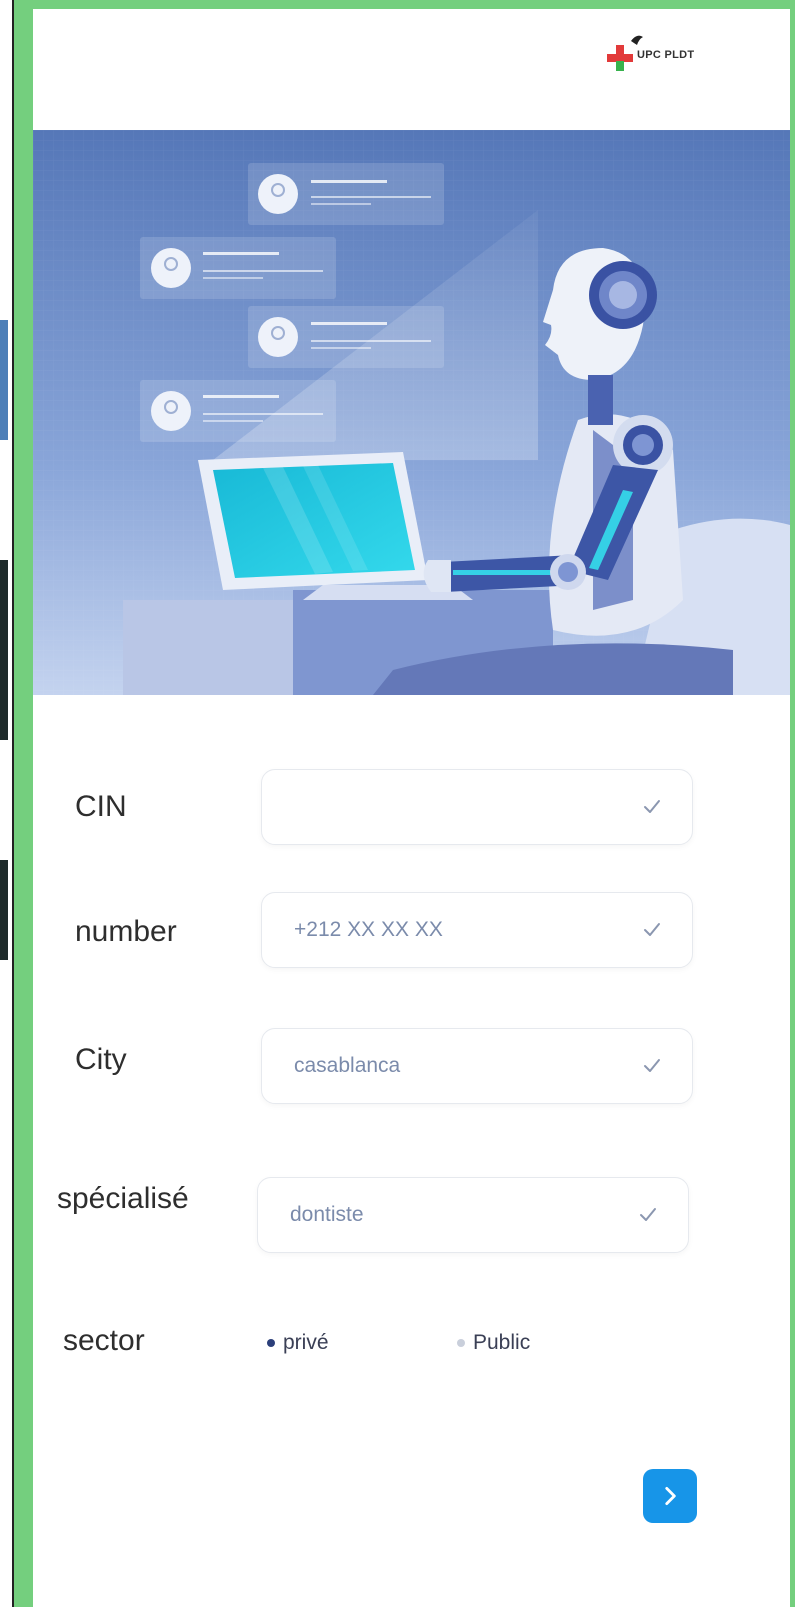 This screenshot has height=1607, width=795. I want to click on cin-field, so click(477, 807).